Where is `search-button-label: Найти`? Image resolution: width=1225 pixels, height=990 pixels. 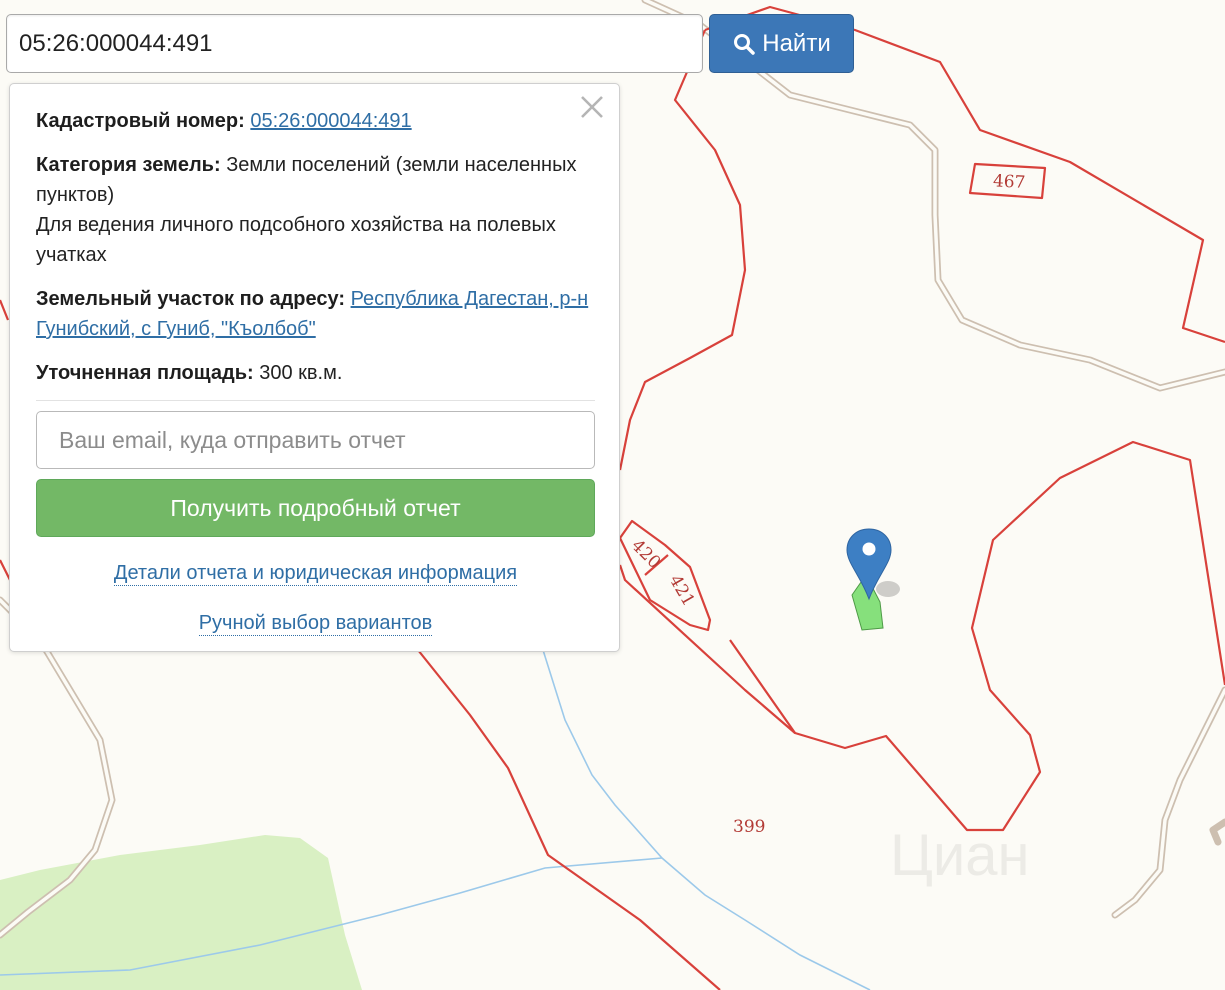 search-button-label: Найти is located at coordinates (796, 43).